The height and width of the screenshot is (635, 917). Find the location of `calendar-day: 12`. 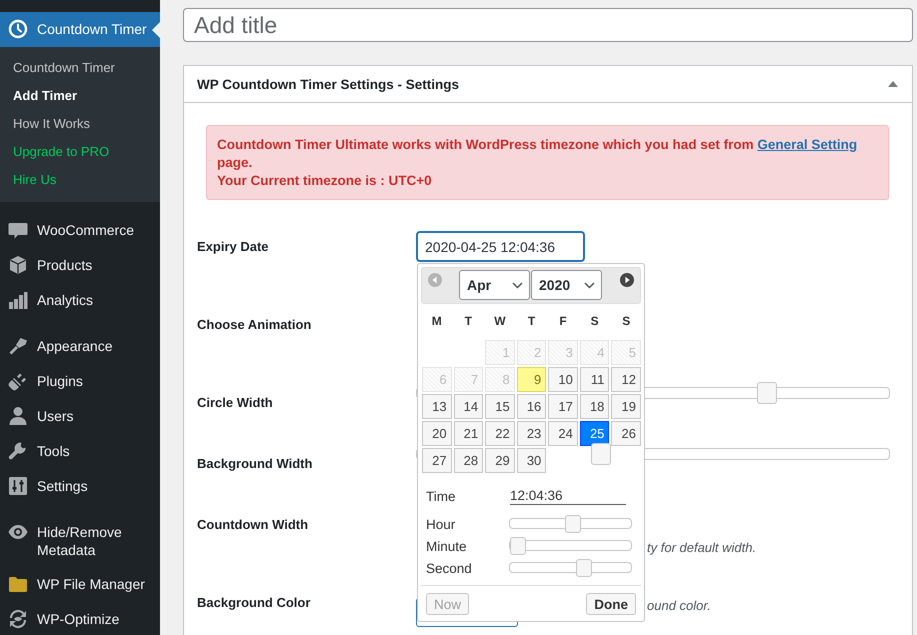

calendar-day: 12 is located at coordinates (626, 379).